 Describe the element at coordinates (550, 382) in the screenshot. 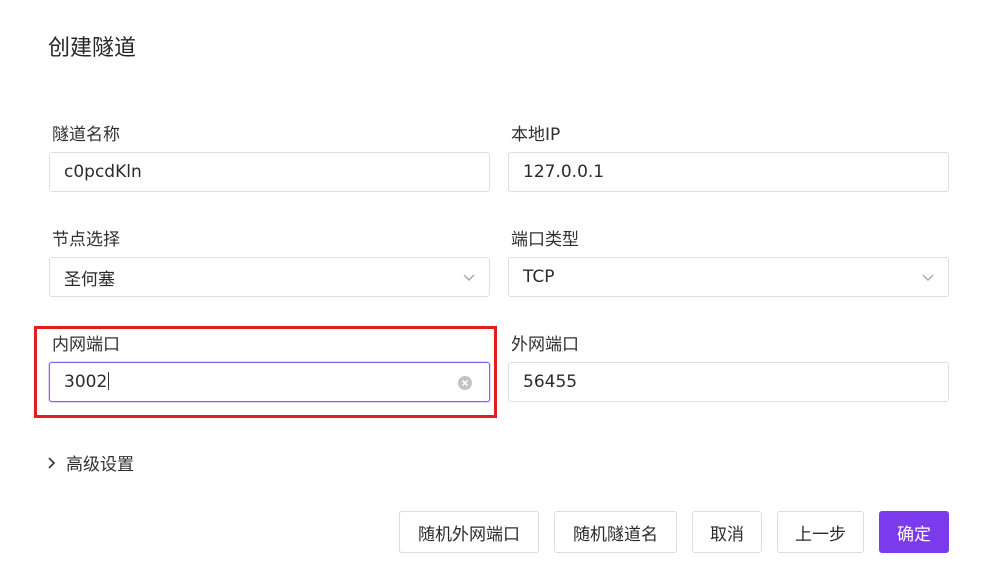

I see `external-port-value: 56455` at that location.